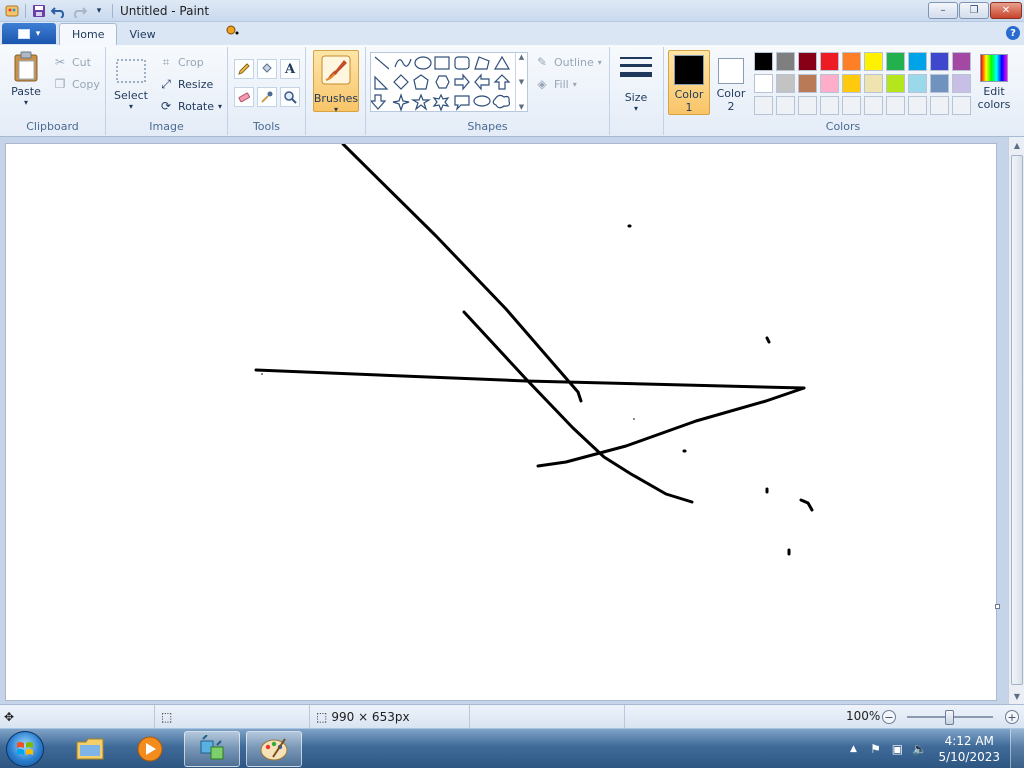 This screenshot has height=768, width=1024. Describe the element at coordinates (997, 606) in the screenshot. I see `canvas-resize-handle` at that location.